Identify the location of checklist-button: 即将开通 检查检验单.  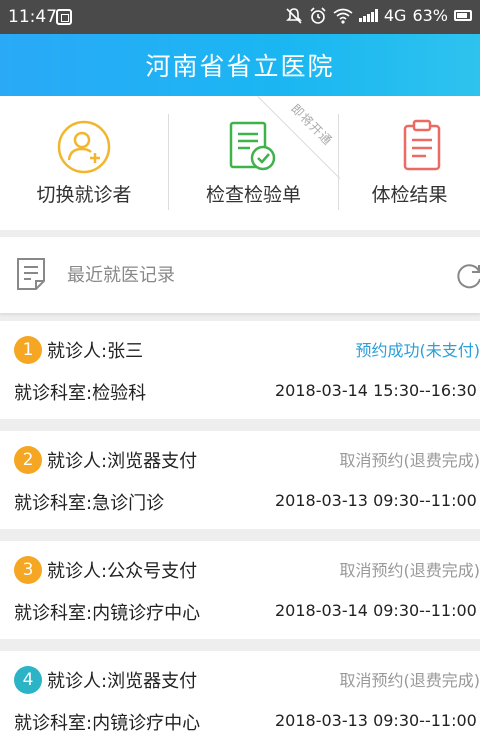
(253, 163).